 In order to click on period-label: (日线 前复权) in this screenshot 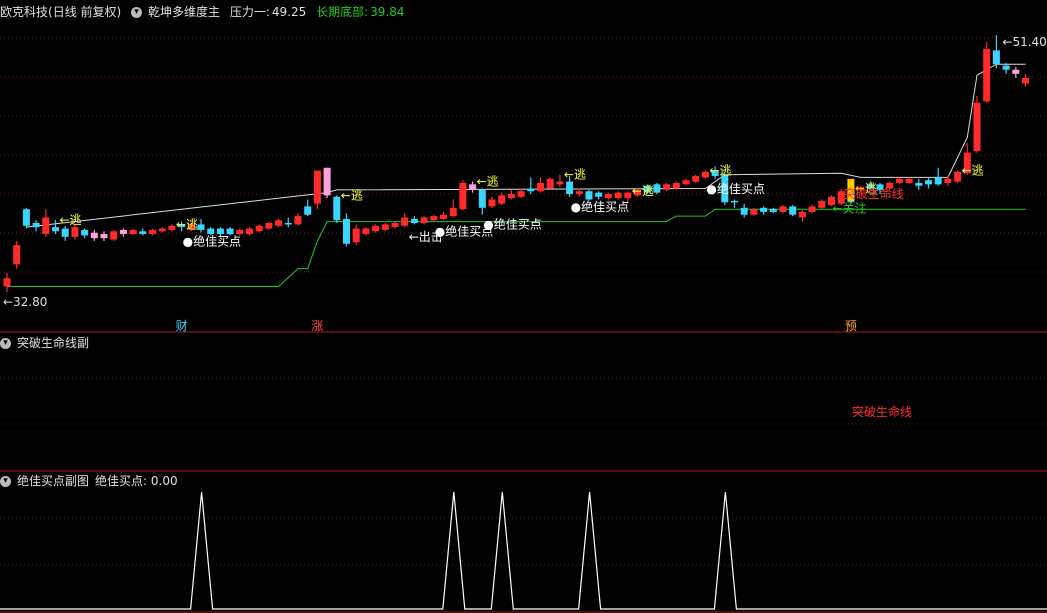, I will do `click(84, 12)`.